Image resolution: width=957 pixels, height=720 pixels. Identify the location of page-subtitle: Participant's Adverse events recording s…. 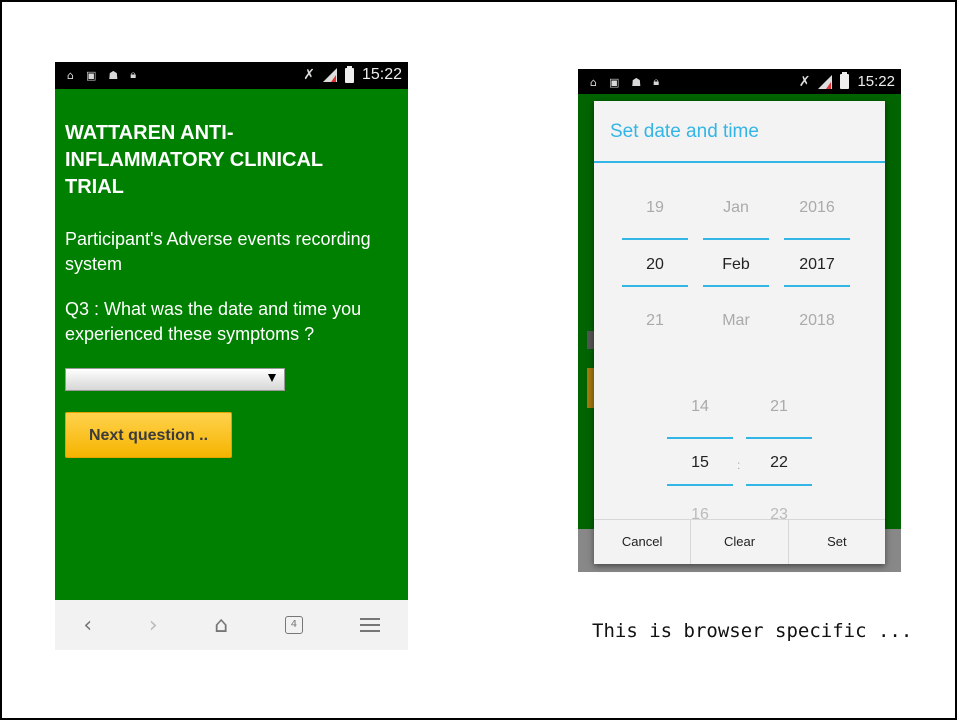
(218, 251).